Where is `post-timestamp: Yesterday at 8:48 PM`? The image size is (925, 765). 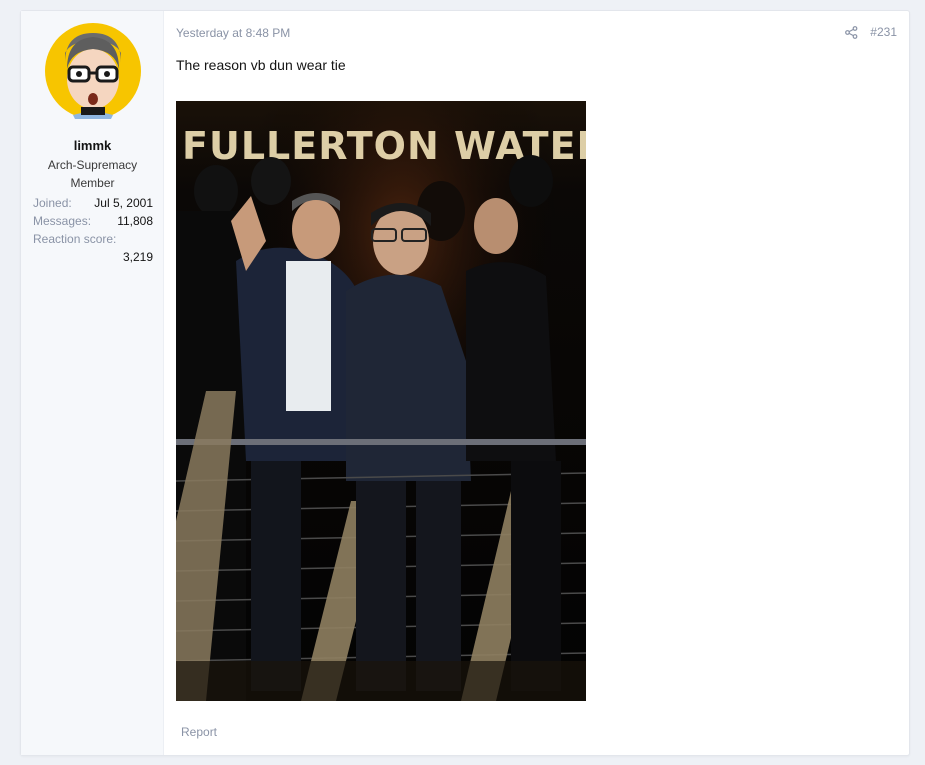
post-timestamp: Yesterday at 8:48 PM is located at coordinates (233, 33).